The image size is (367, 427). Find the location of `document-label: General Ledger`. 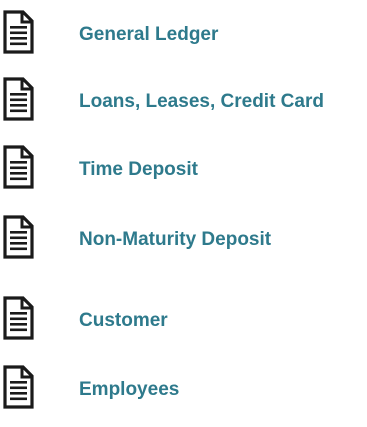

document-label: General Ledger is located at coordinates (148, 34).